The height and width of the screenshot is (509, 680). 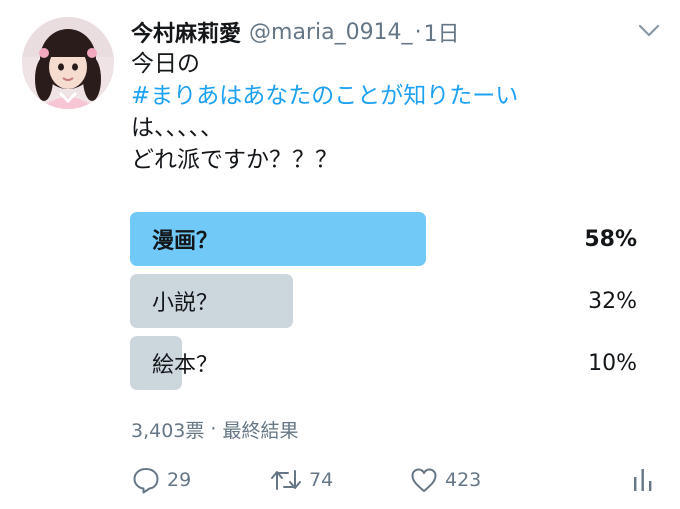 I want to click on poll-option-label: 漫画？, so click(x=185, y=241).